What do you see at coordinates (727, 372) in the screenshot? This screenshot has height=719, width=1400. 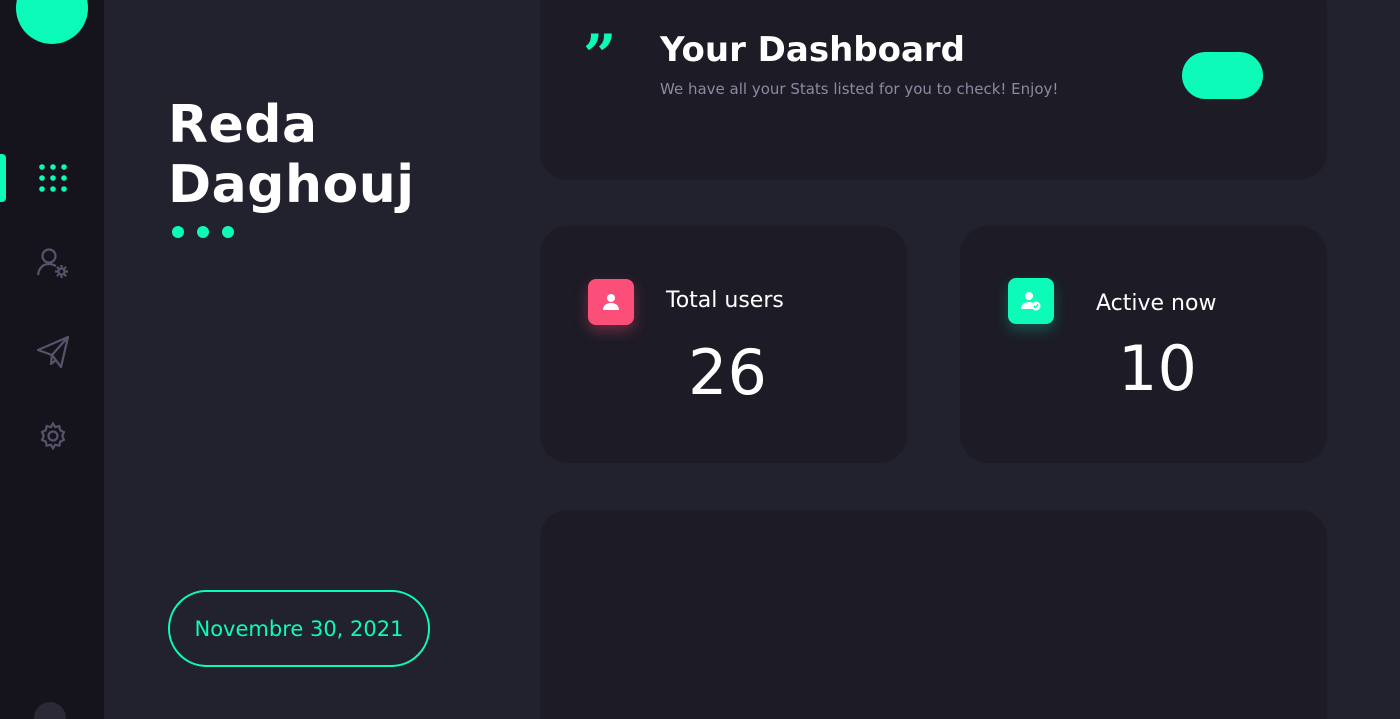 I see `total-users-value: 26` at bounding box center [727, 372].